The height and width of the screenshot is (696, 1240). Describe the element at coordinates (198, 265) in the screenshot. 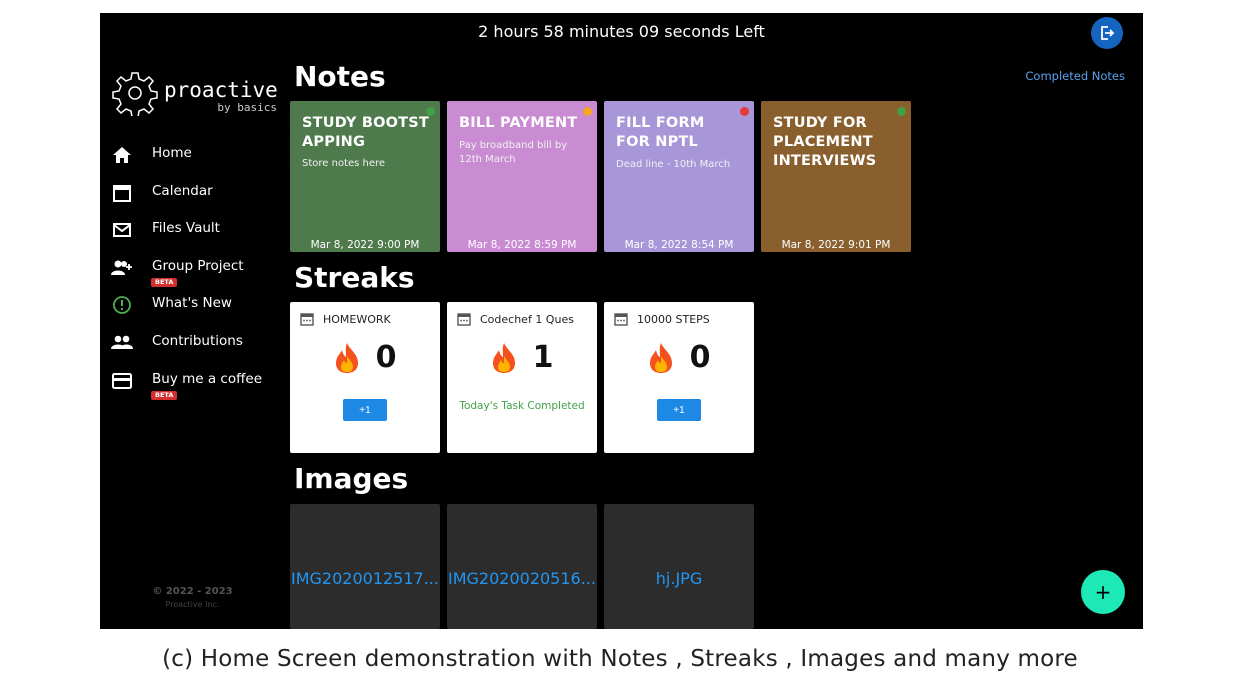

I see `sidebar-item-label: Group Project` at that location.